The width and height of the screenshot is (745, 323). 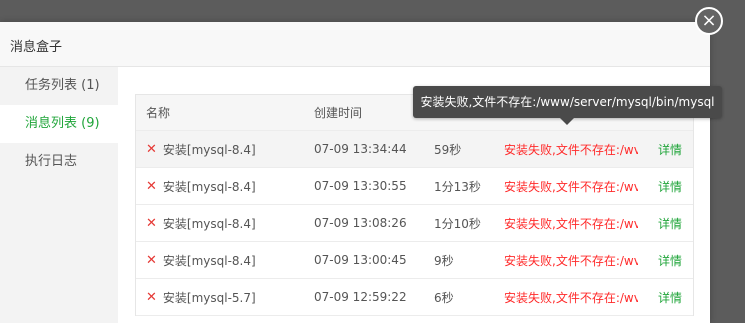 I want to click on created-time: 07-09 12:59:22, so click(x=360, y=297).